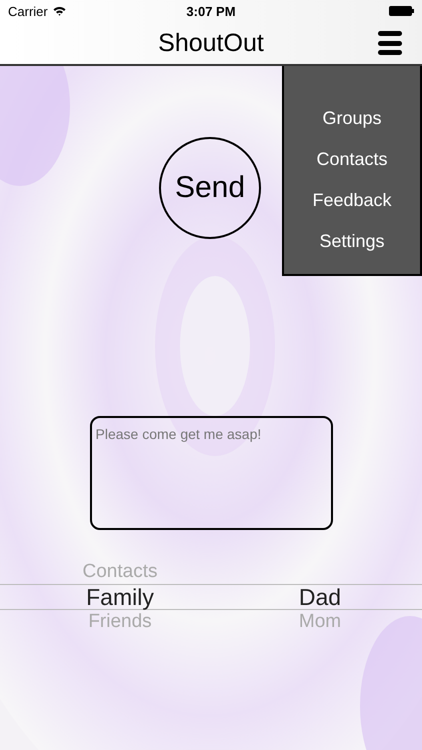 This screenshot has height=750, width=422. I want to click on carrier-label: Carrier, so click(28, 11).